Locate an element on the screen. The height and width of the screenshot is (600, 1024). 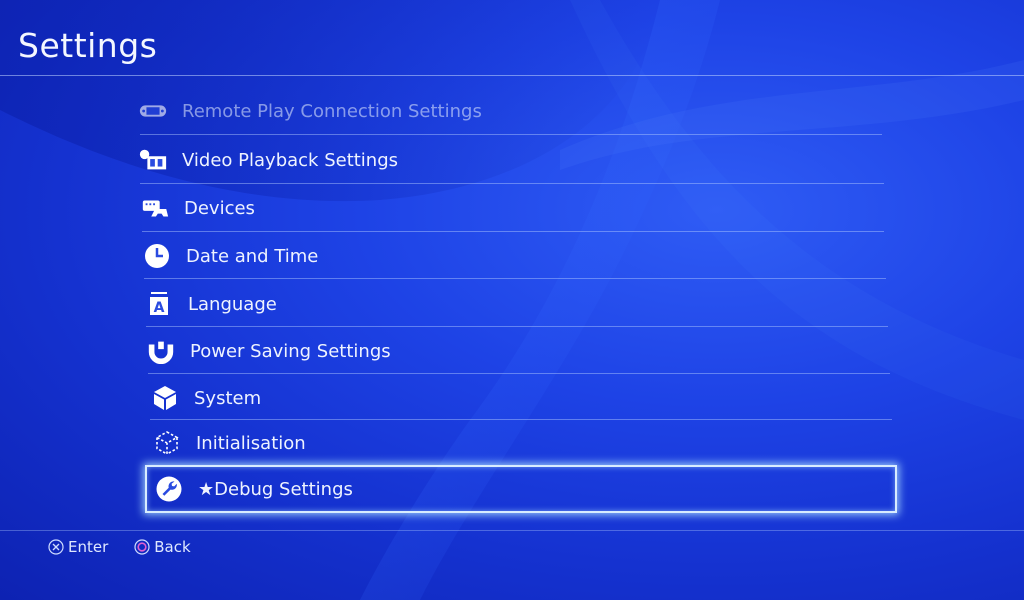
button-hints: Enter Back is located at coordinates (119, 547).